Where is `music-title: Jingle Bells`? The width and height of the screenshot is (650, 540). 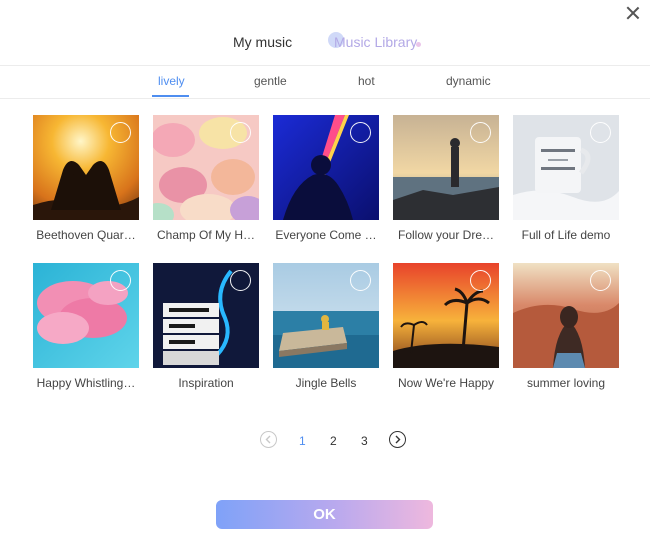 music-title: Jingle Bells is located at coordinates (326, 383).